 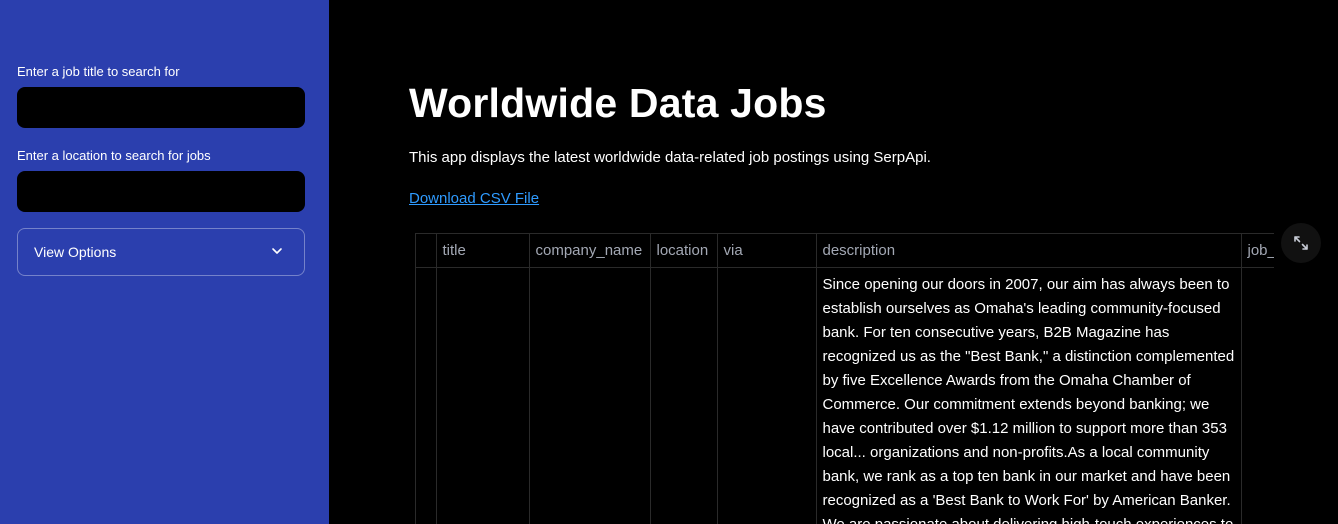 I want to click on fullscreen-button, so click(x=1301, y=243).